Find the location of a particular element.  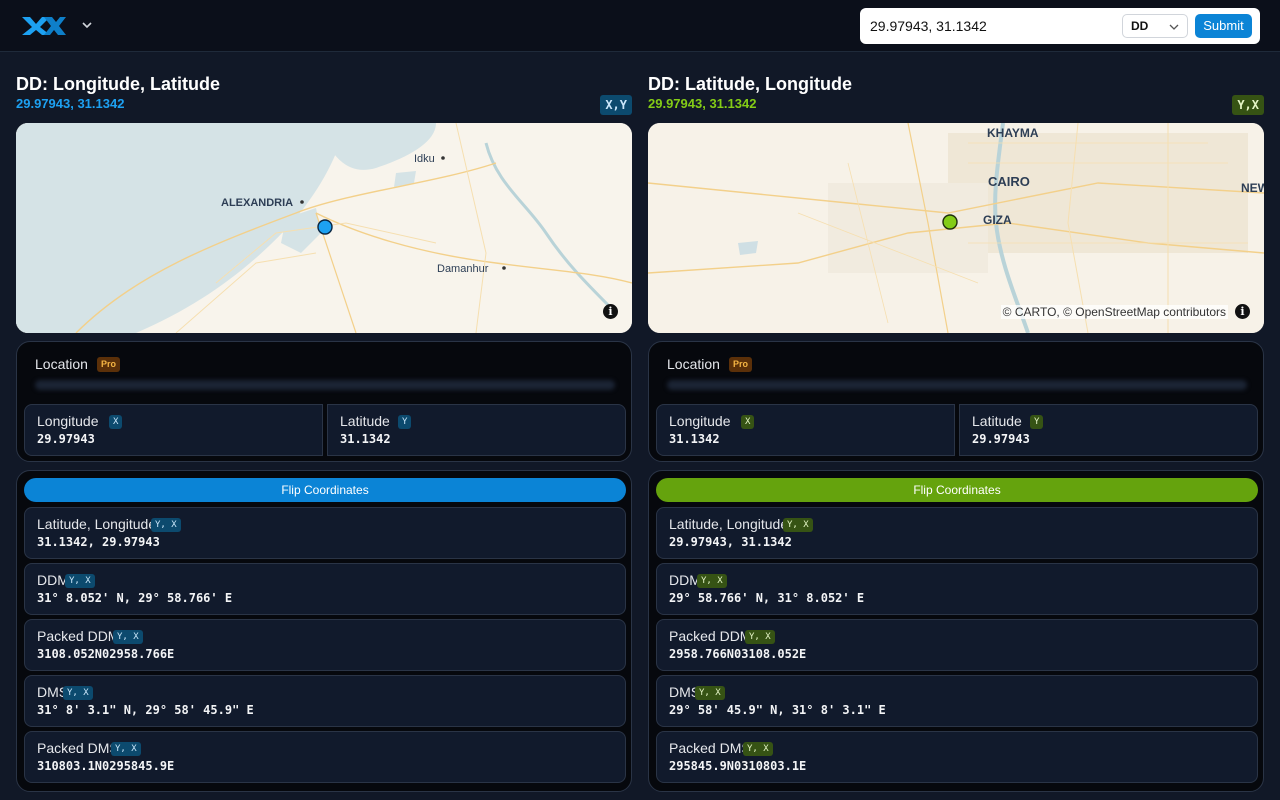

format-row: DMS Y, X 29° 58' 45.9" N, 31° 8' 3.1" E is located at coordinates (957, 701).